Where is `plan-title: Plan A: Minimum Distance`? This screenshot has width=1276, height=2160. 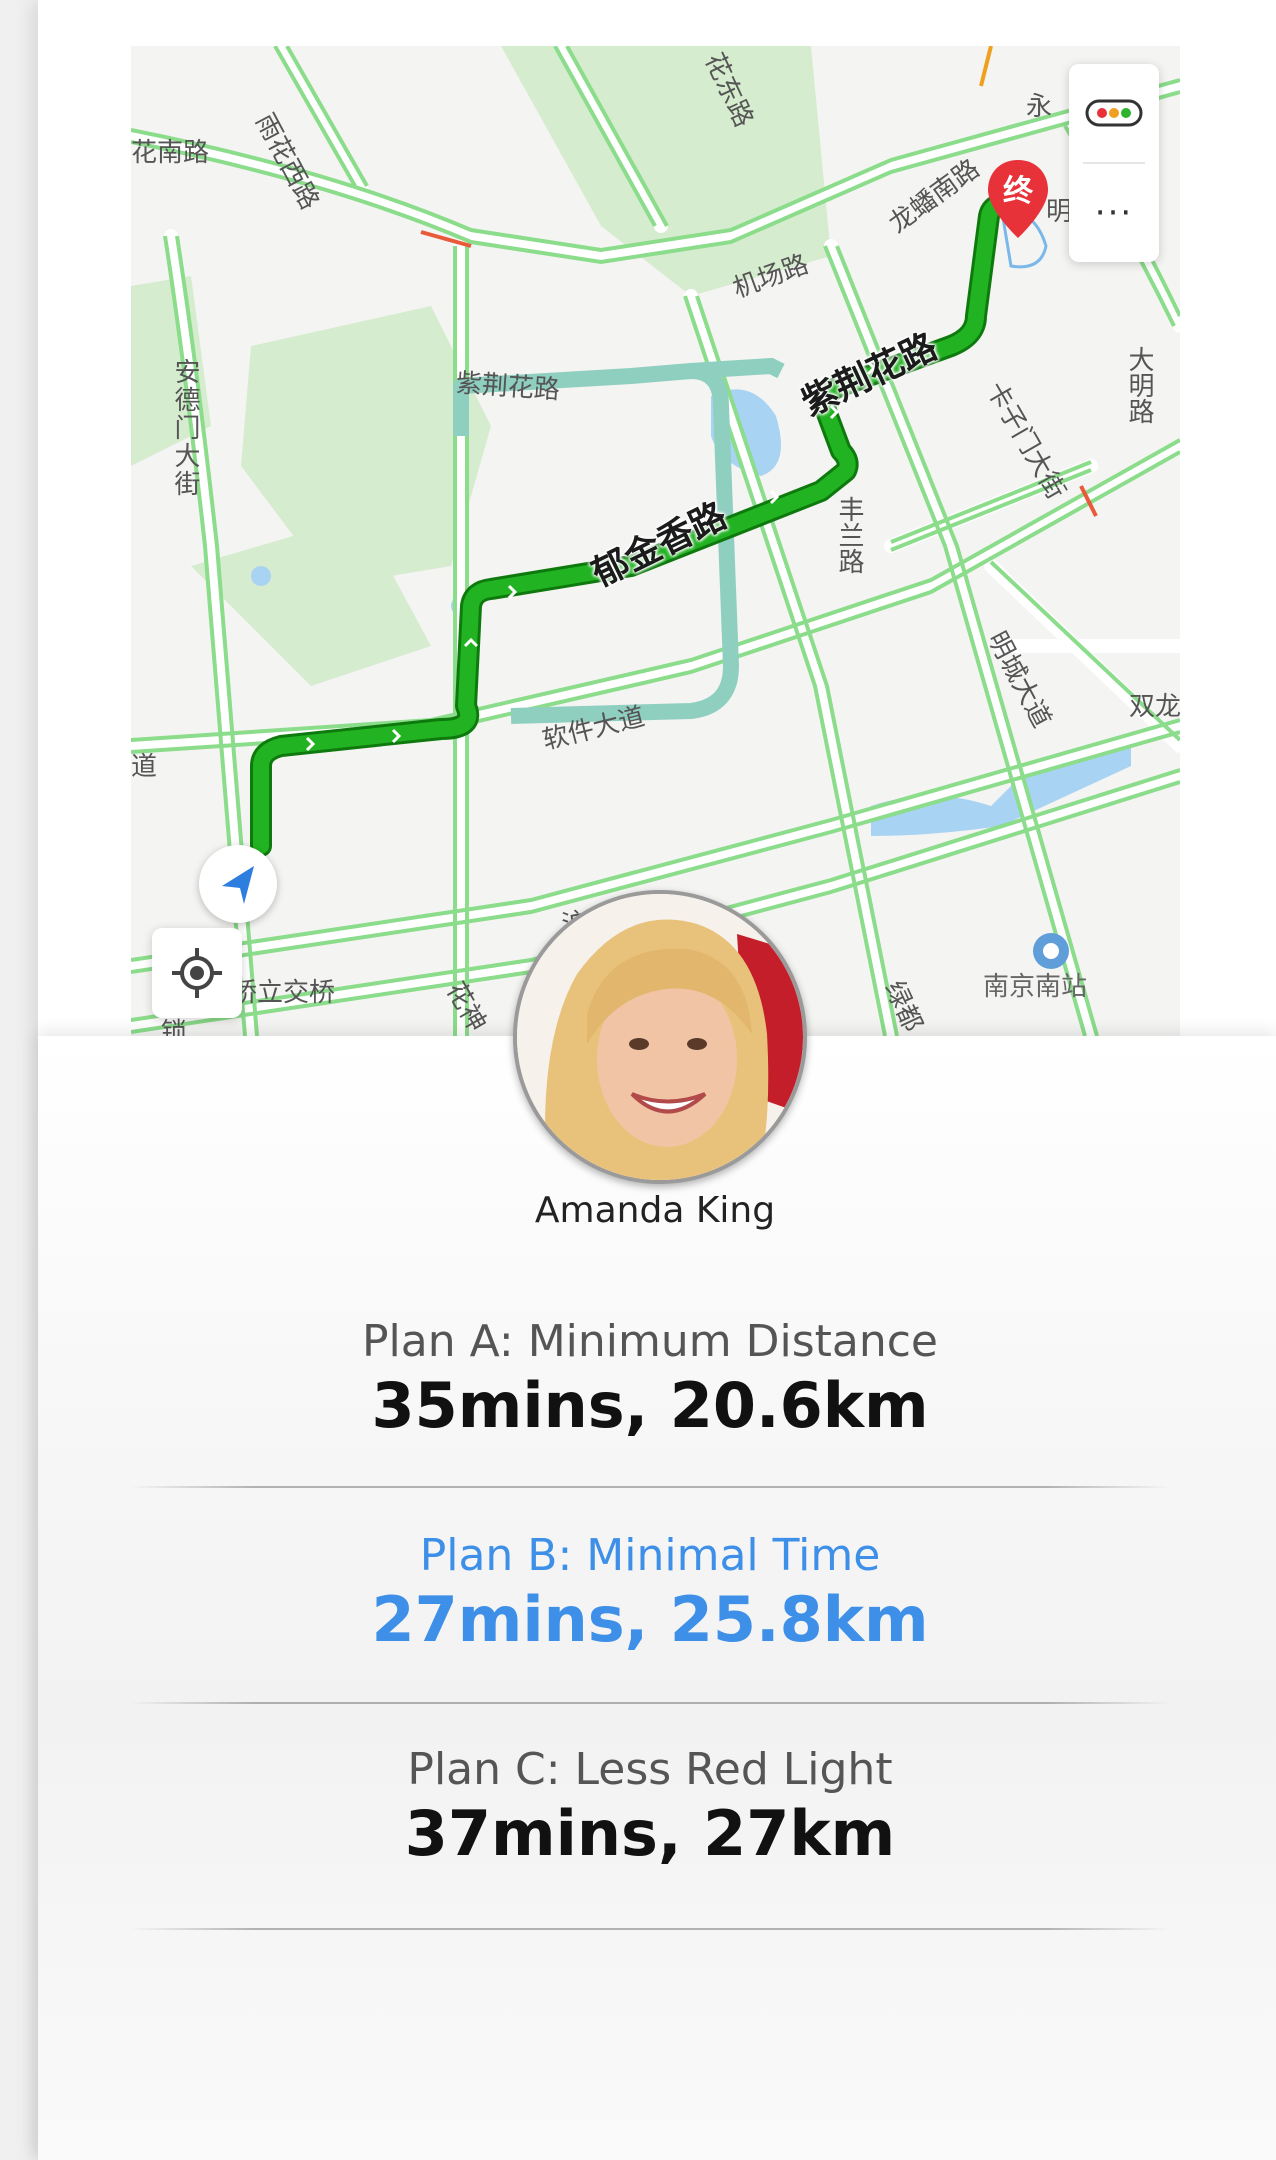 plan-title: Plan A: Minimum Distance is located at coordinates (650, 1341).